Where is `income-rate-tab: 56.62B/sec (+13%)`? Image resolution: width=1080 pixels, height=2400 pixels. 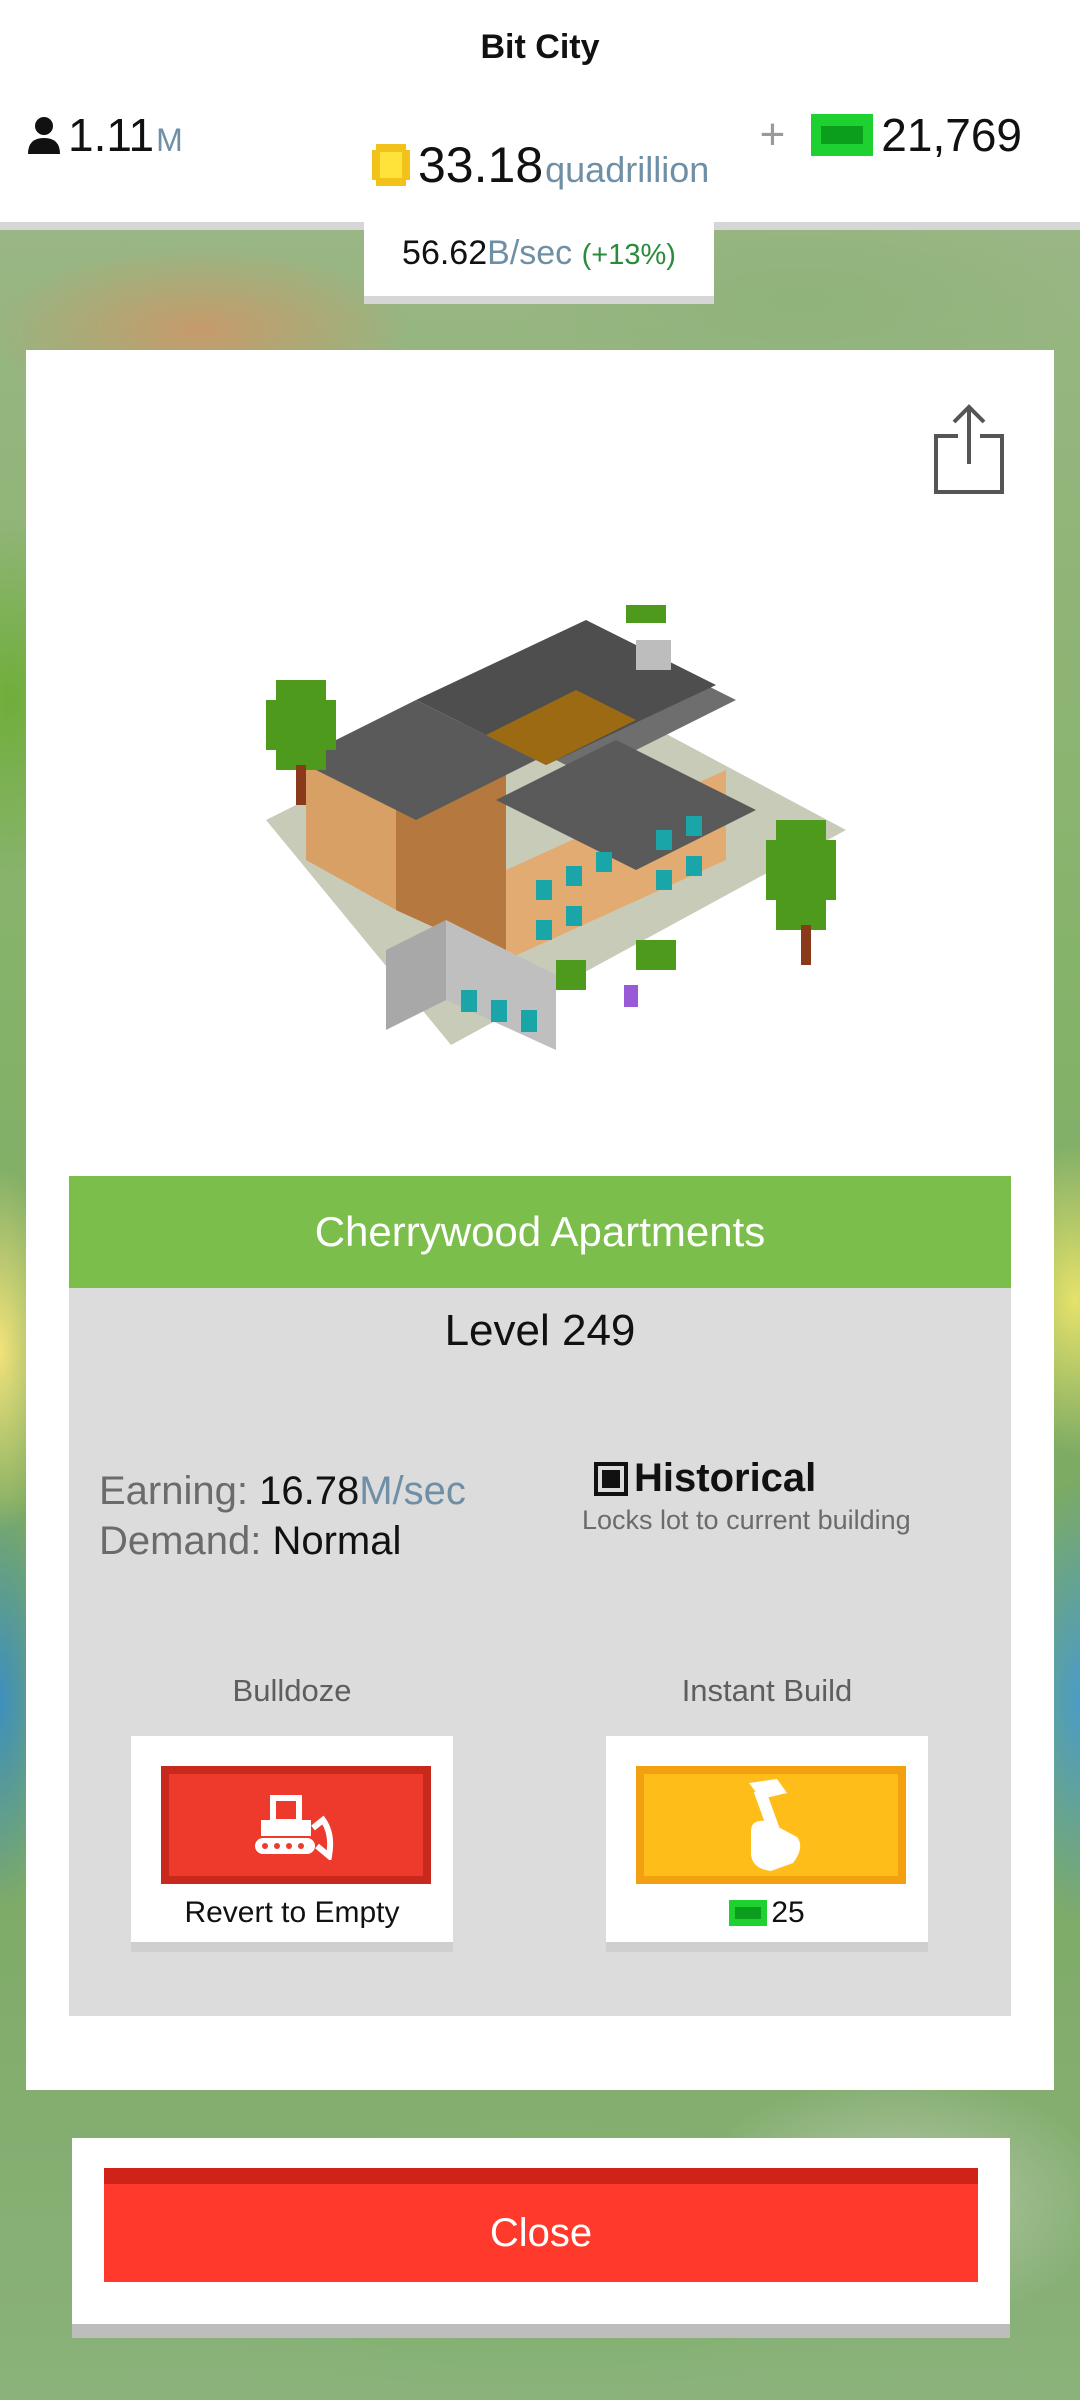
income-rate-tab: 56.62B/sec (+13%) is located at coordinates (539, 257).